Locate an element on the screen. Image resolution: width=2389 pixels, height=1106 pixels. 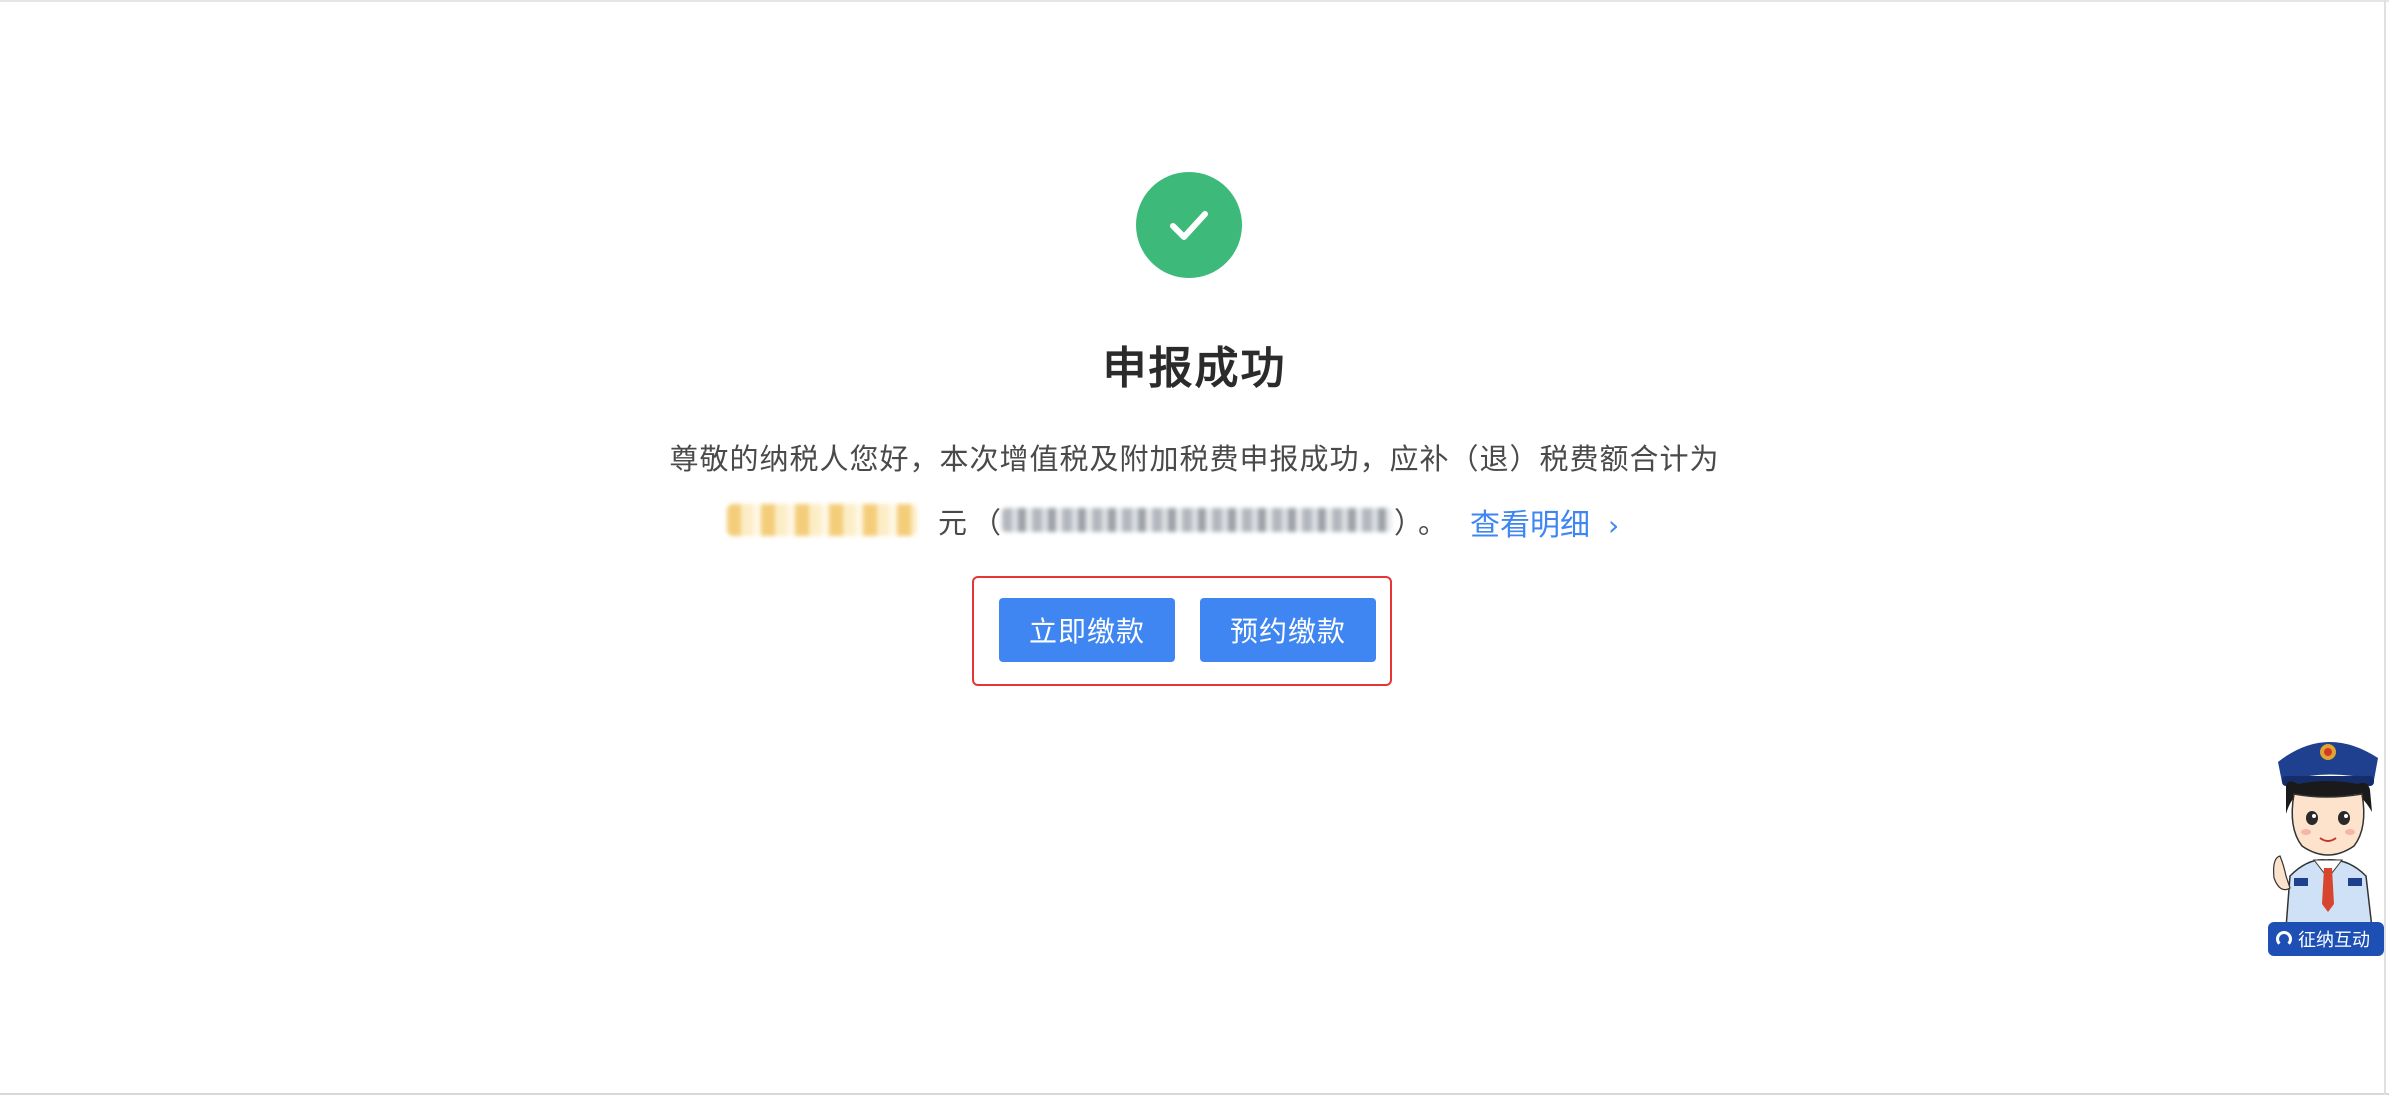
headset-icon is located at coordinates (2284, 939).